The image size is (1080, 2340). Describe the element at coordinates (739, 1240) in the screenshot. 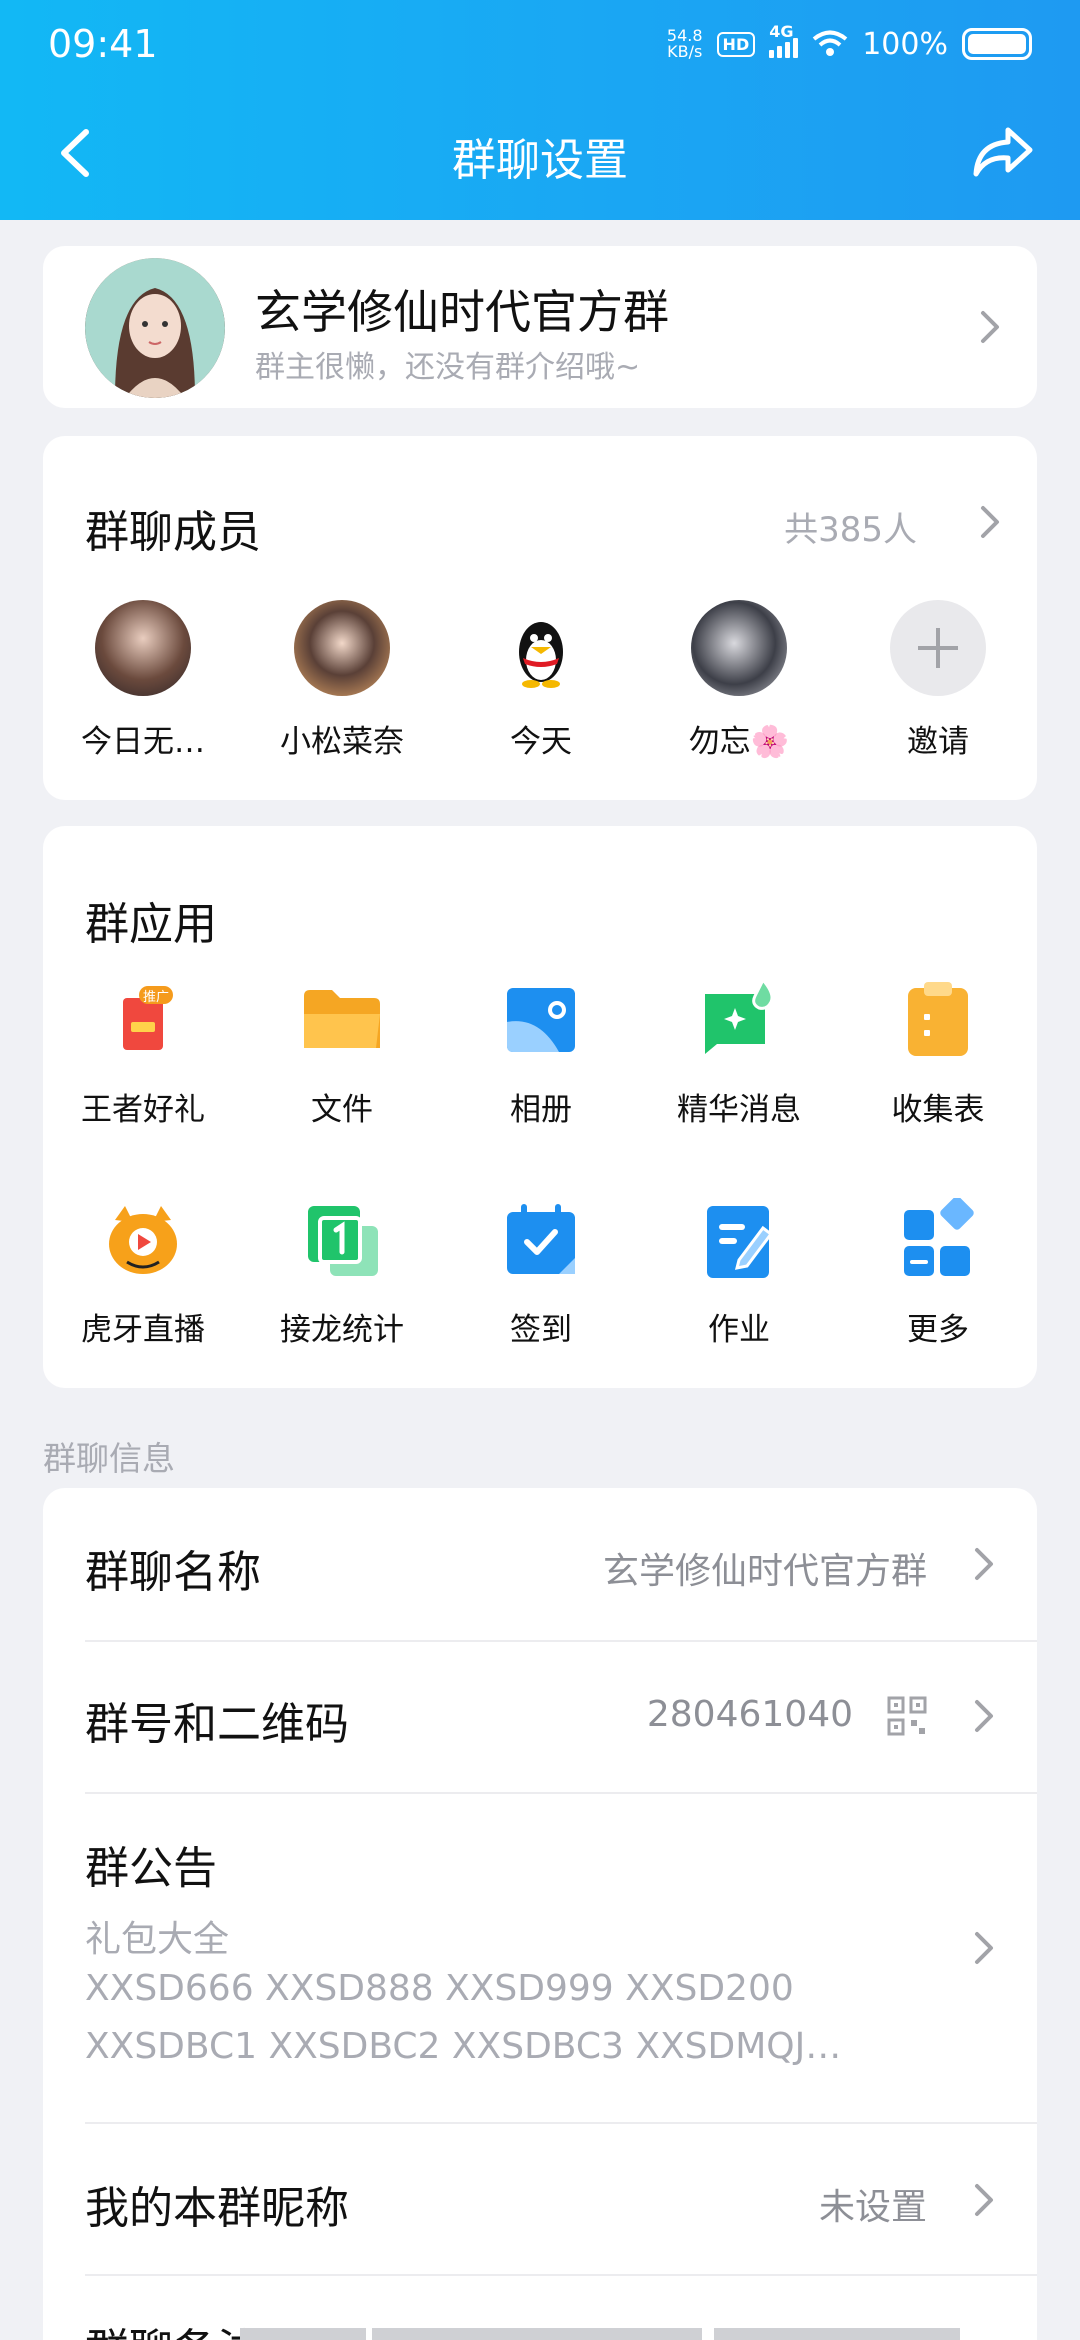

I see `homework-icon` at that location.